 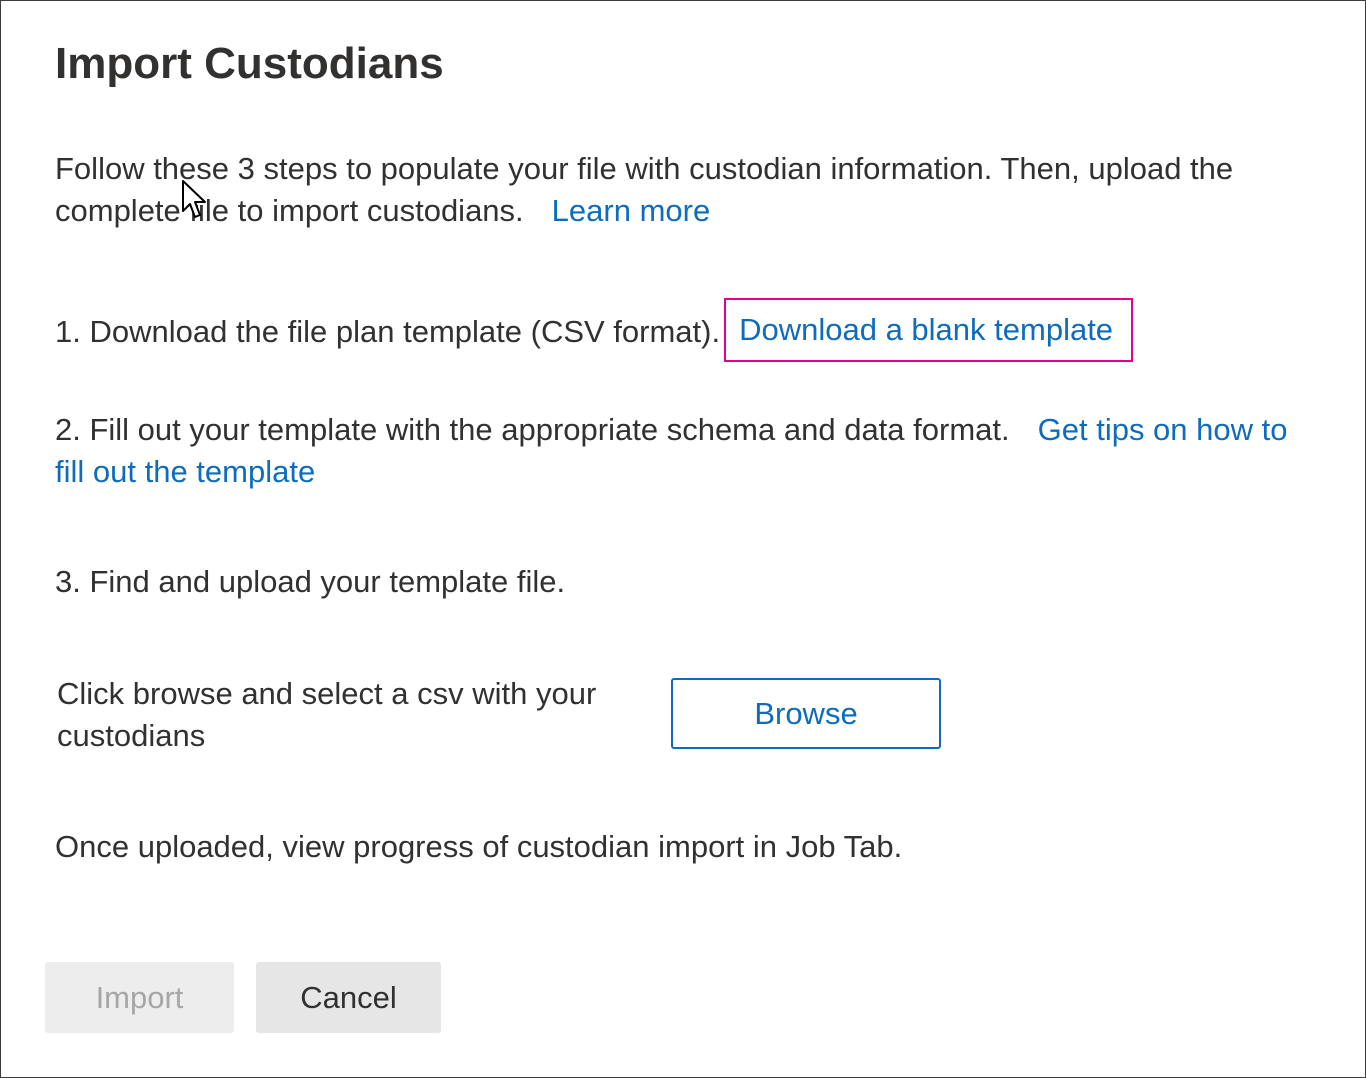 What do you see at coordinates (929, 330) in the screenshot?
I see `download-template-link: Download a blank template` at bounding box center [929, 330].